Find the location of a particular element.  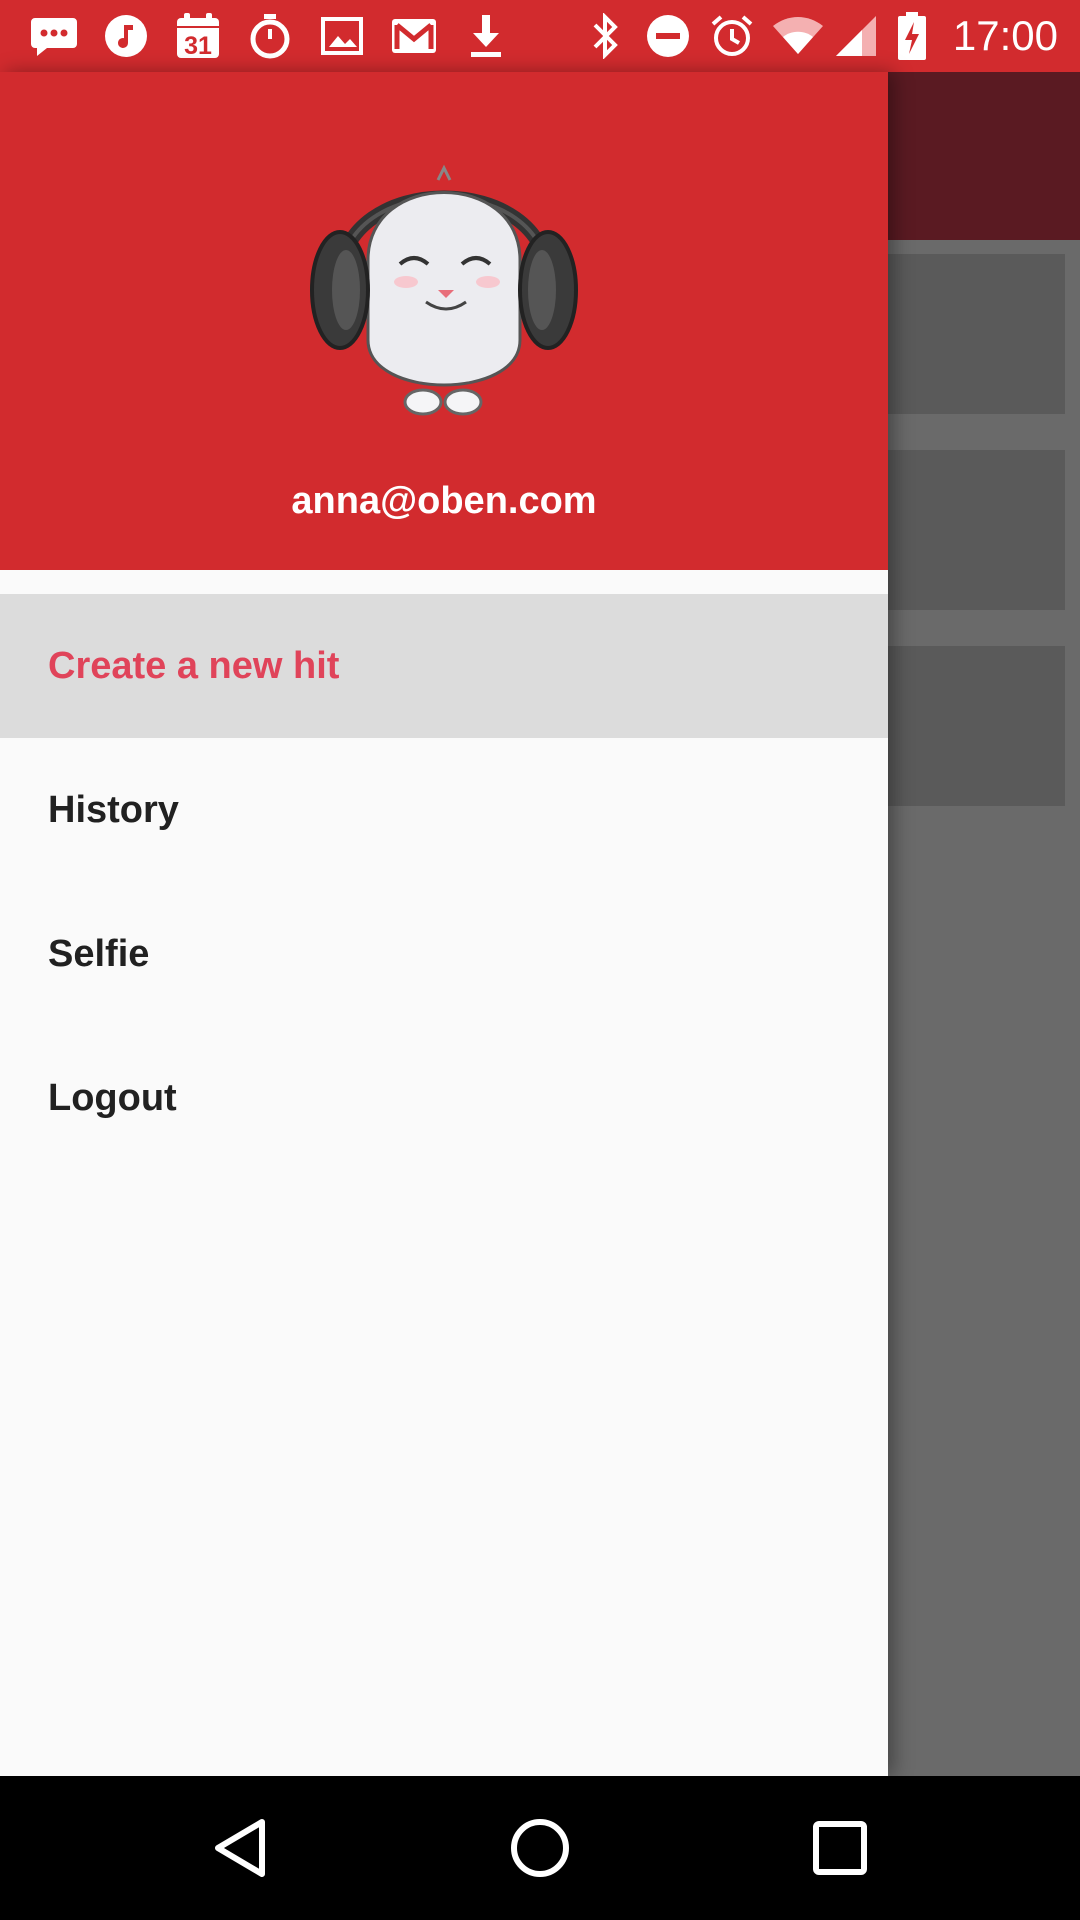

do-not-disturb-icon is located at coordinates (668, 36).